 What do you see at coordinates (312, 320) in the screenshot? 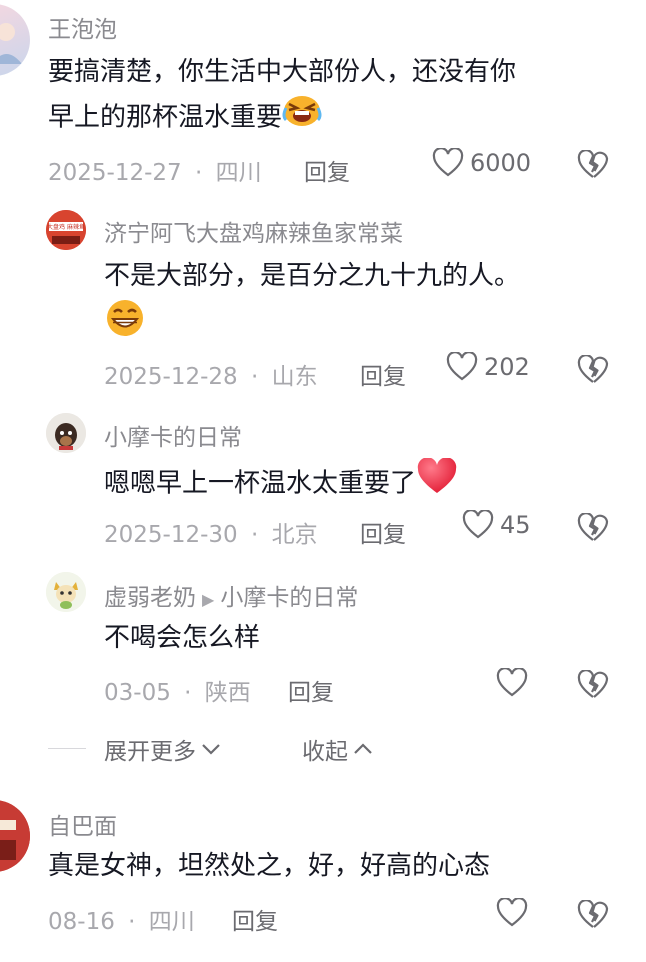
I see `comment-text-line` at bounding box center [312, 320].